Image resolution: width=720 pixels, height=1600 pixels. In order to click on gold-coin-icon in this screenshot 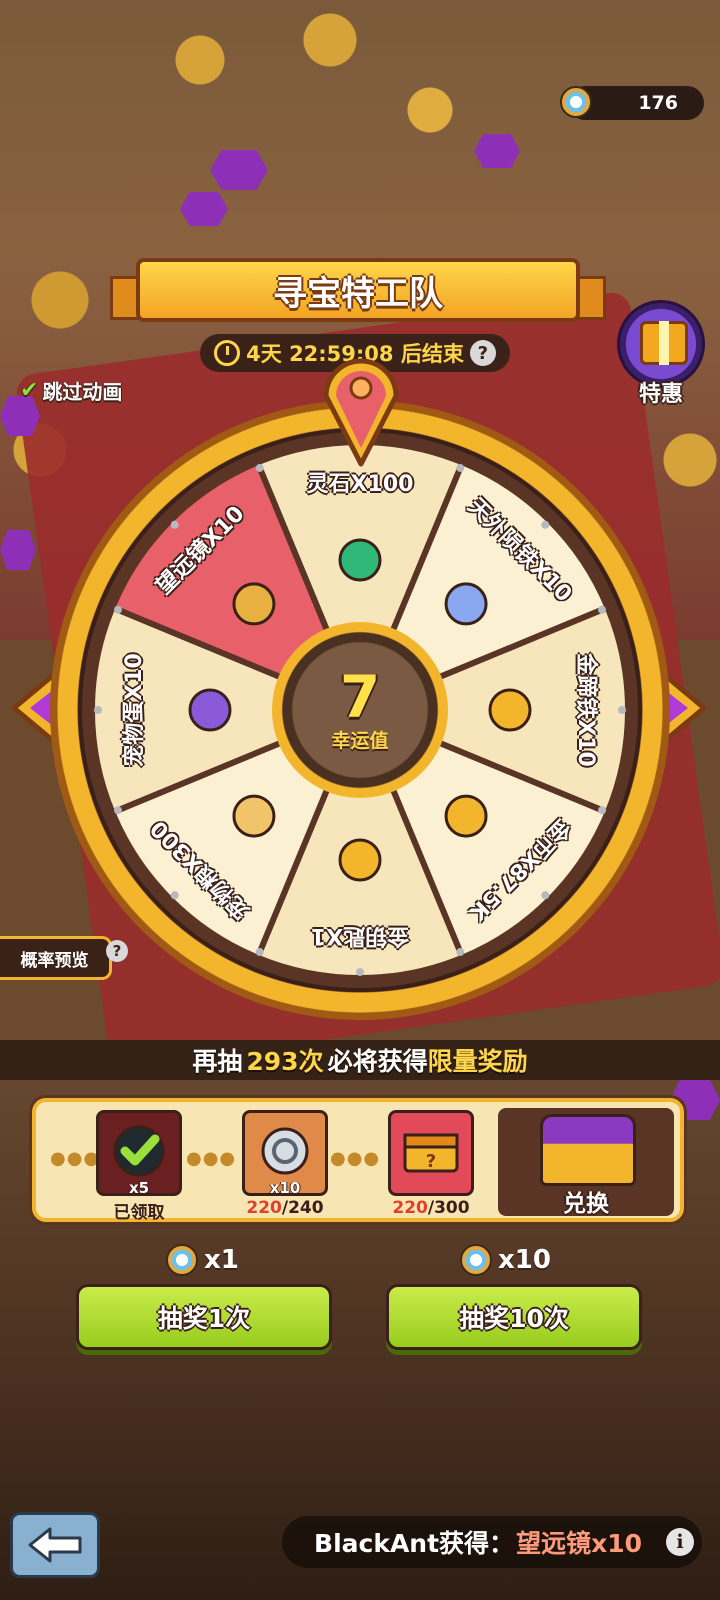, I will do `click(466, 816)`.